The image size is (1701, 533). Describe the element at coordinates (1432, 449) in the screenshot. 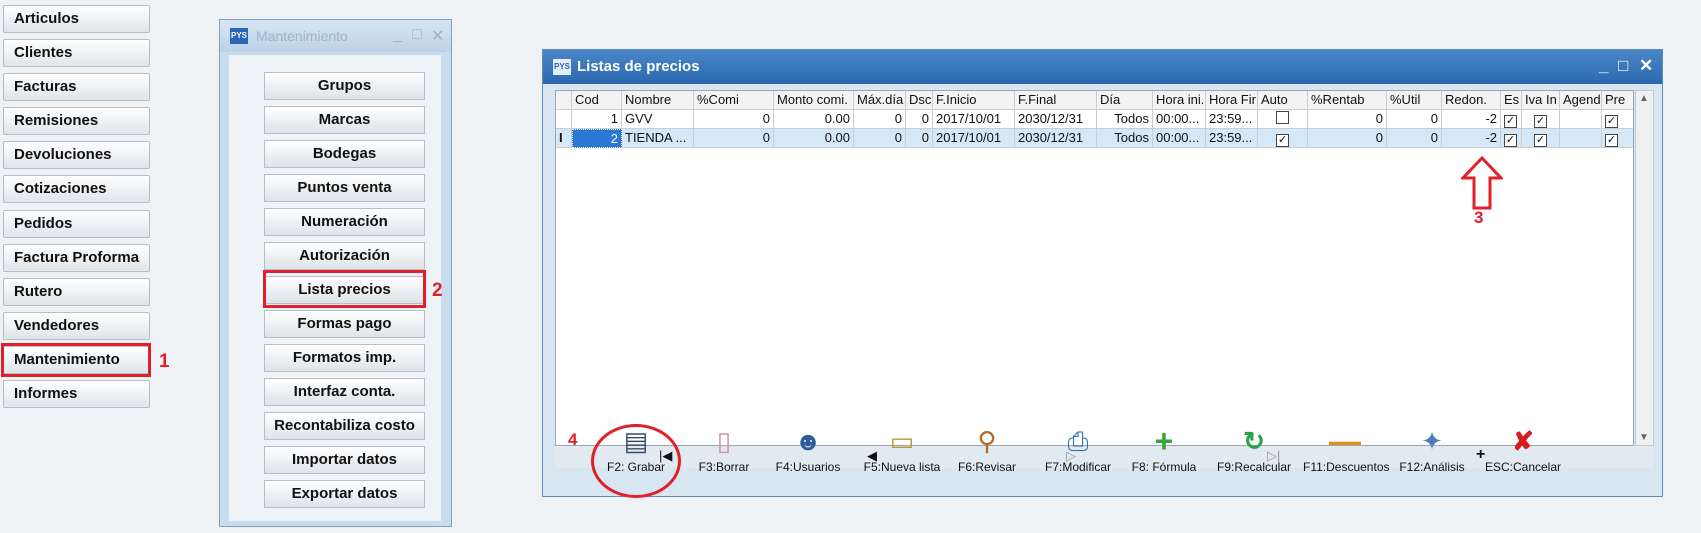

I see `analisis-button: ✦ F12:Análisis` at that location.